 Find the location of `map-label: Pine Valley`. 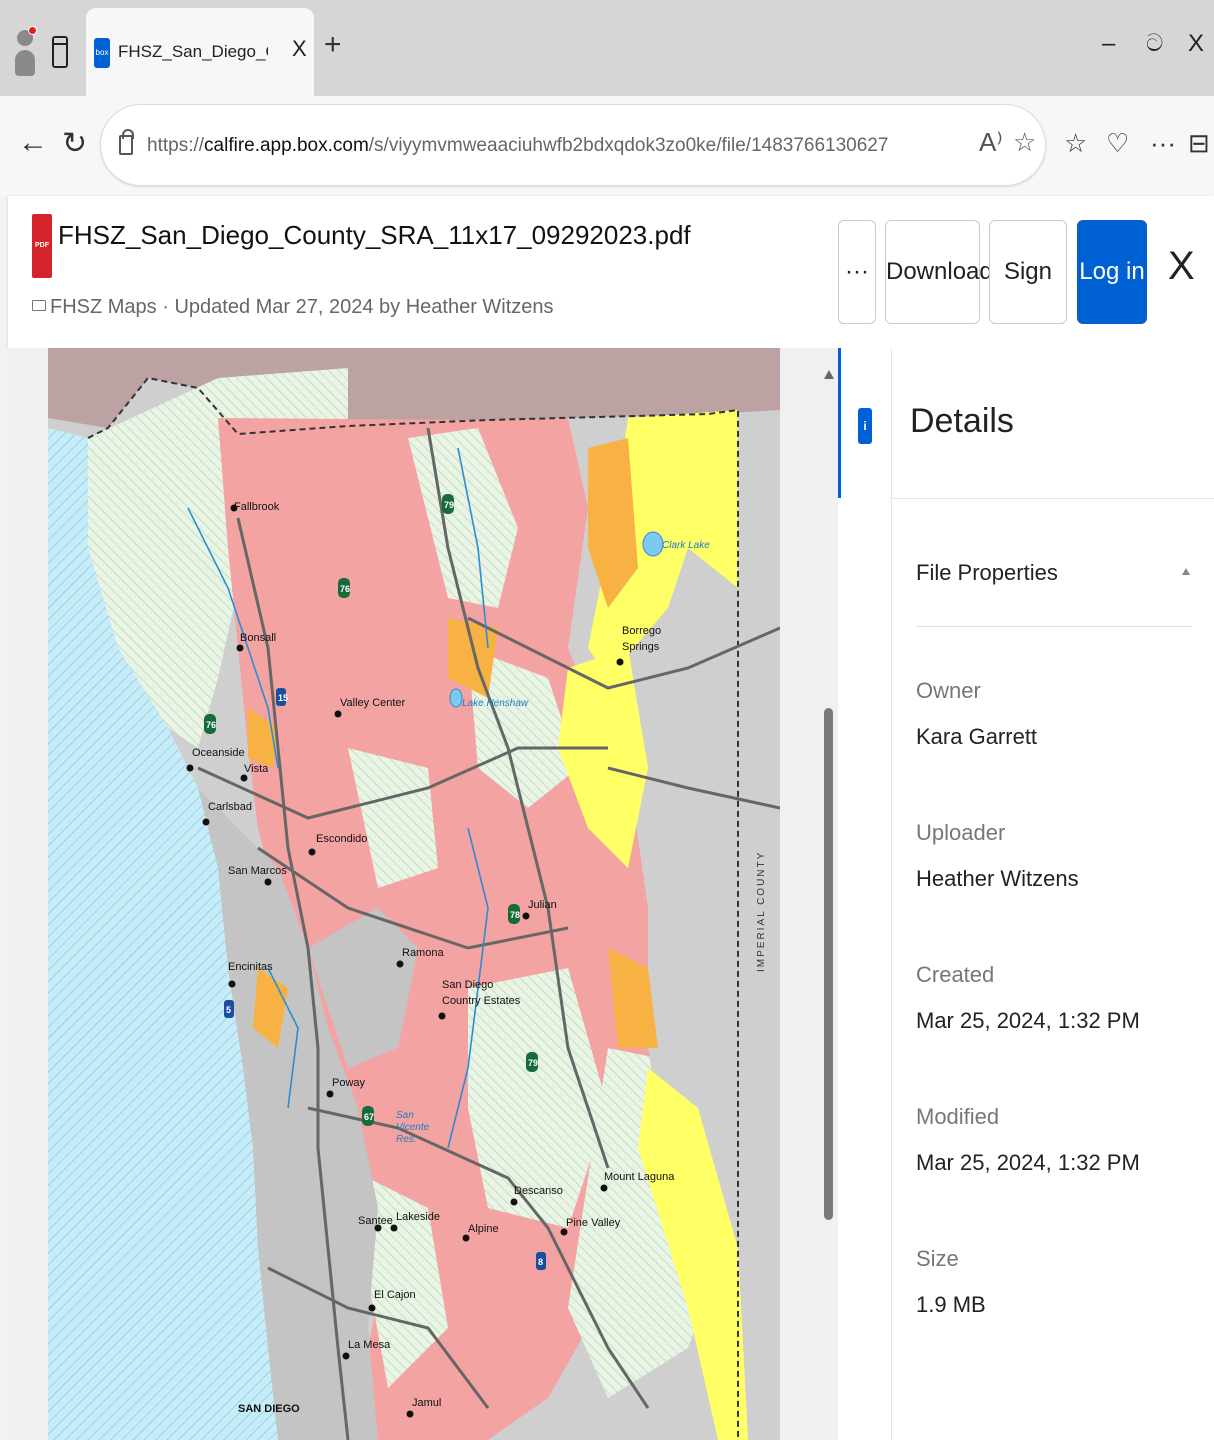

map-label: Pine Valley is located at coordinates (593, 1223).